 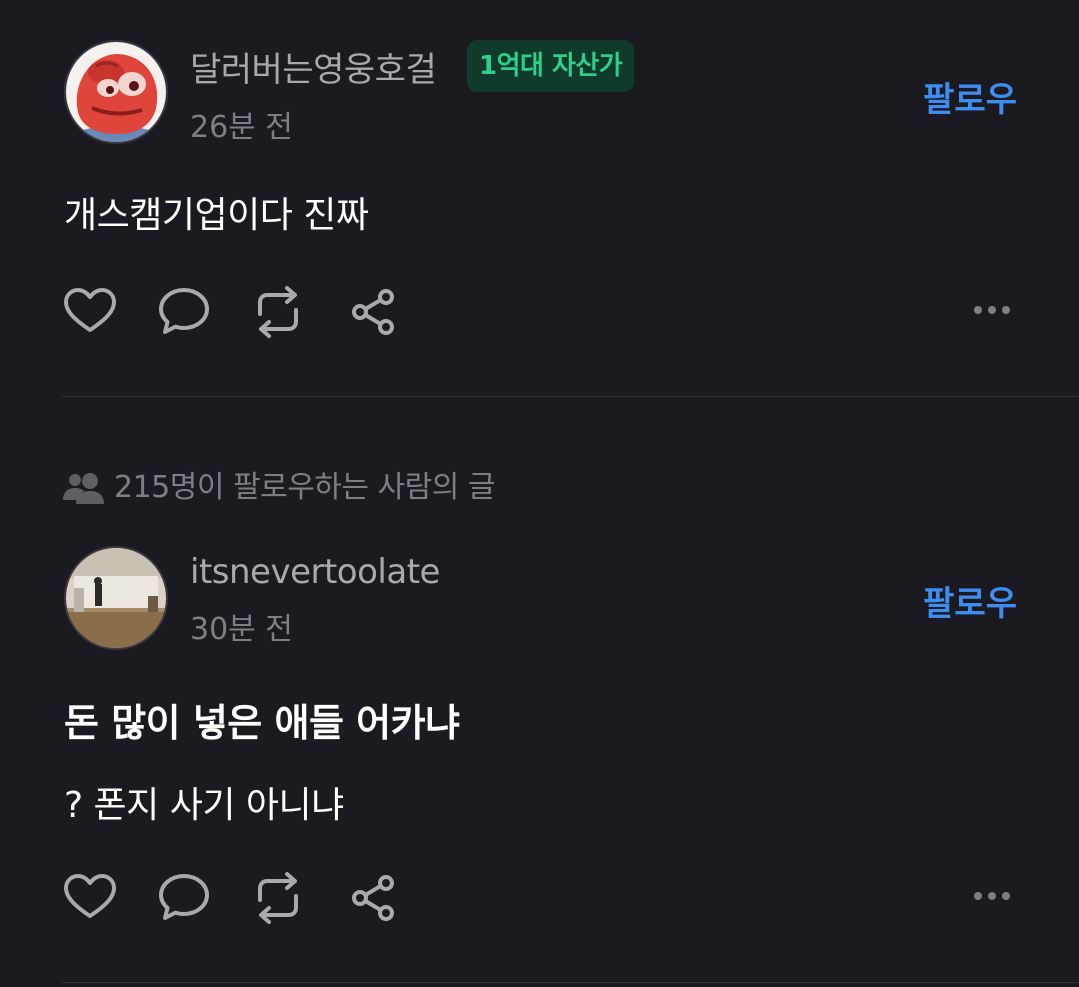 I want to click on post-headline: 돈 많이 넣은 애들 어카냐, so click(x=262, y=723).